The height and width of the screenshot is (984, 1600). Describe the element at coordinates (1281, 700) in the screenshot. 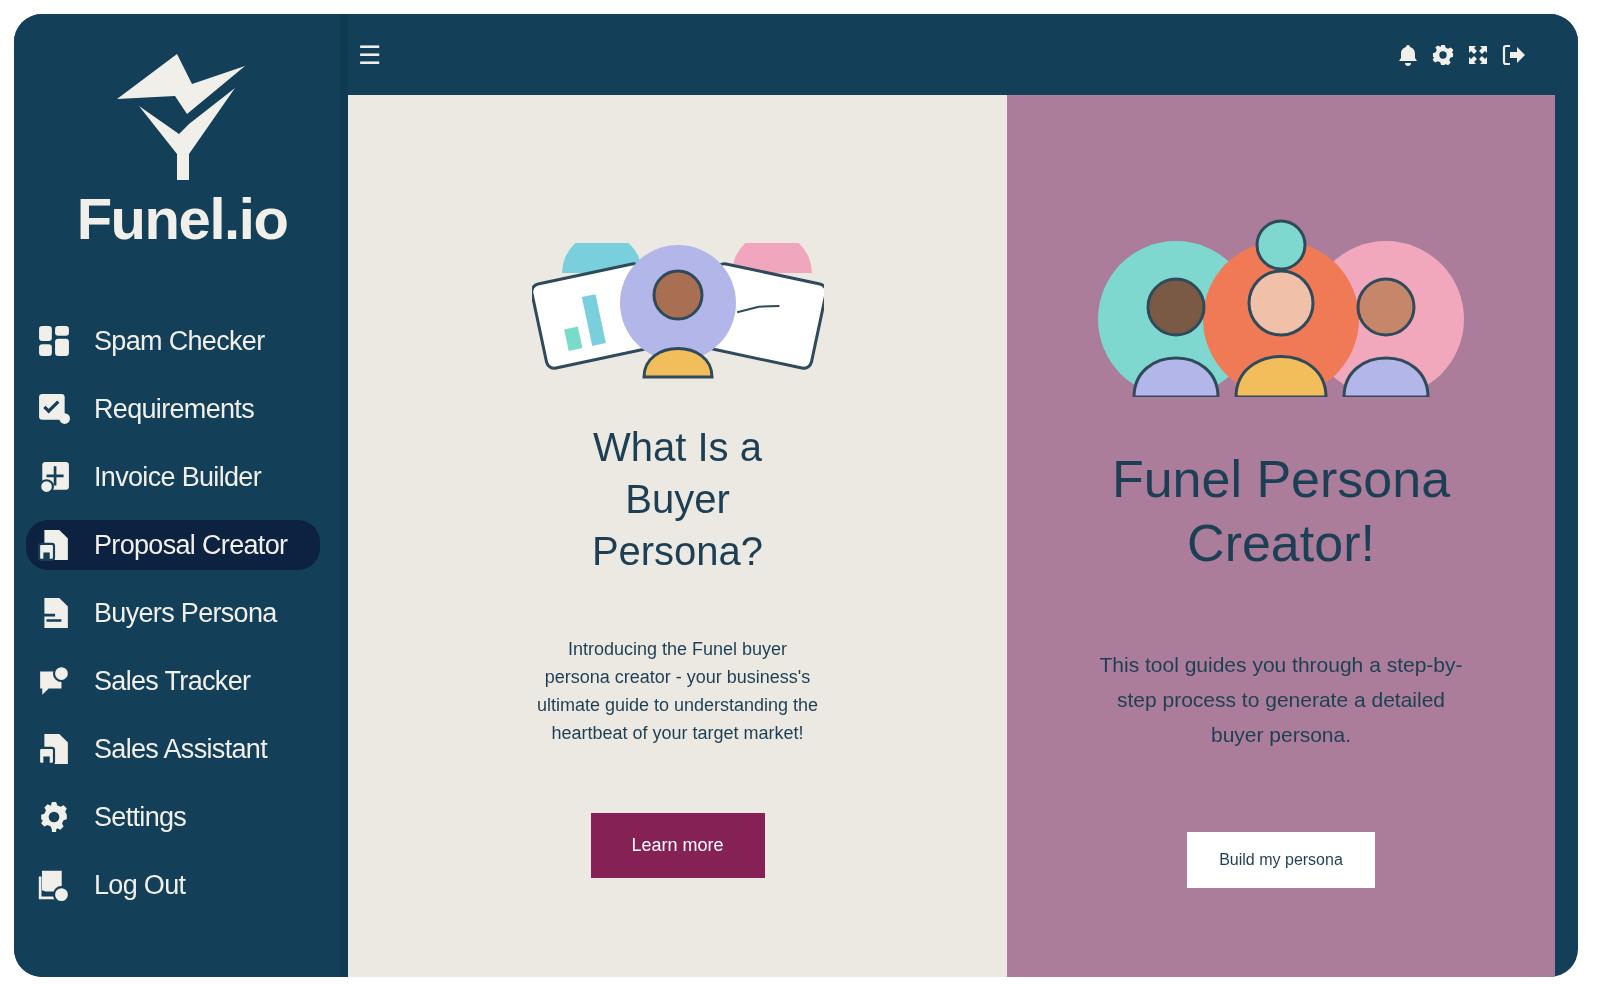

I see `card-description: This tool guides you through a step-by-step process to generate a detailed buyer persona.` at that location.